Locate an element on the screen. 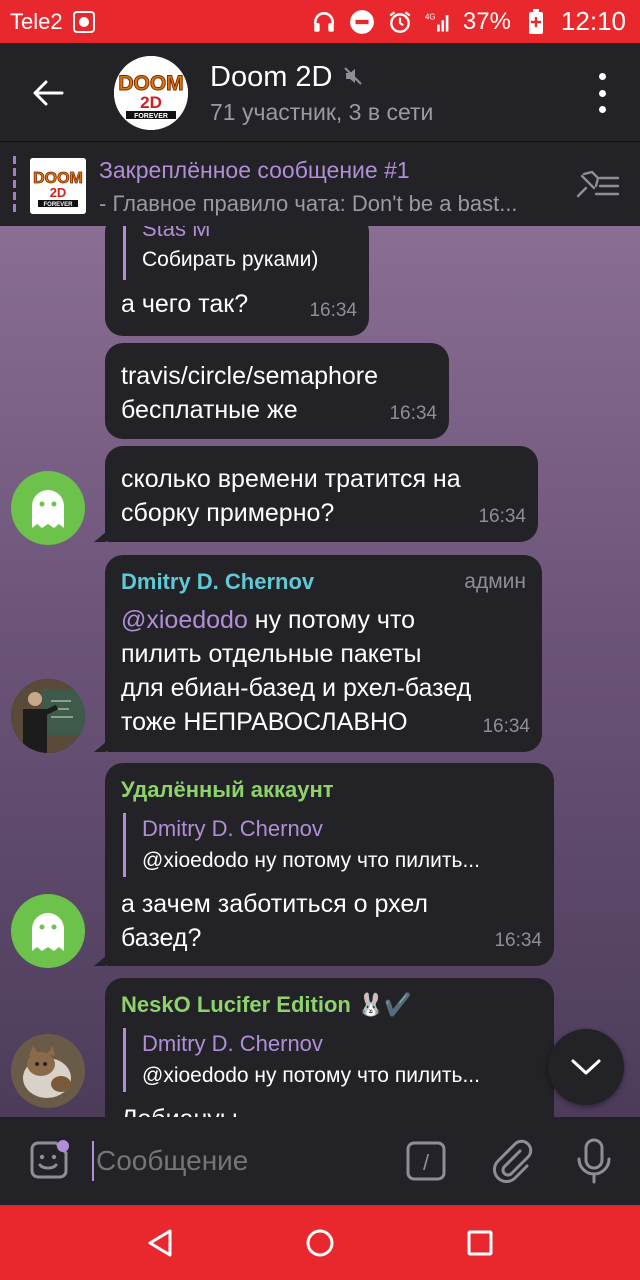 This screenshot has height=1280, width=640. signal-icon: 4G is located at coordinates (438, 22).